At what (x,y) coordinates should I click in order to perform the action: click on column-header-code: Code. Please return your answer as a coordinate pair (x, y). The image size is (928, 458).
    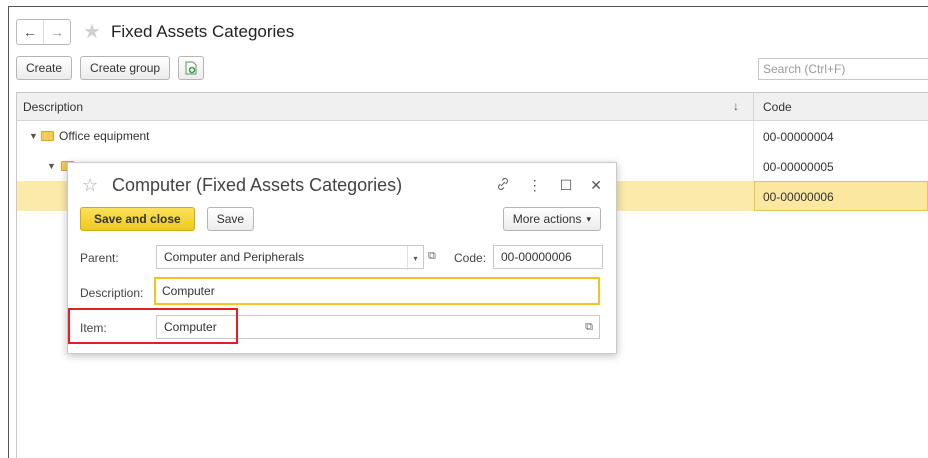
    Looking at the image, I should click on (777, 107).